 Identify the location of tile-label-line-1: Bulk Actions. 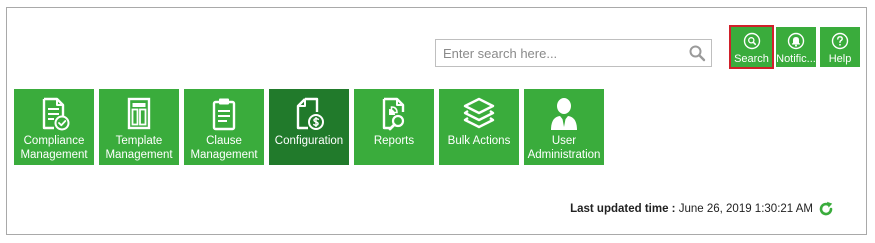
(479, 141).